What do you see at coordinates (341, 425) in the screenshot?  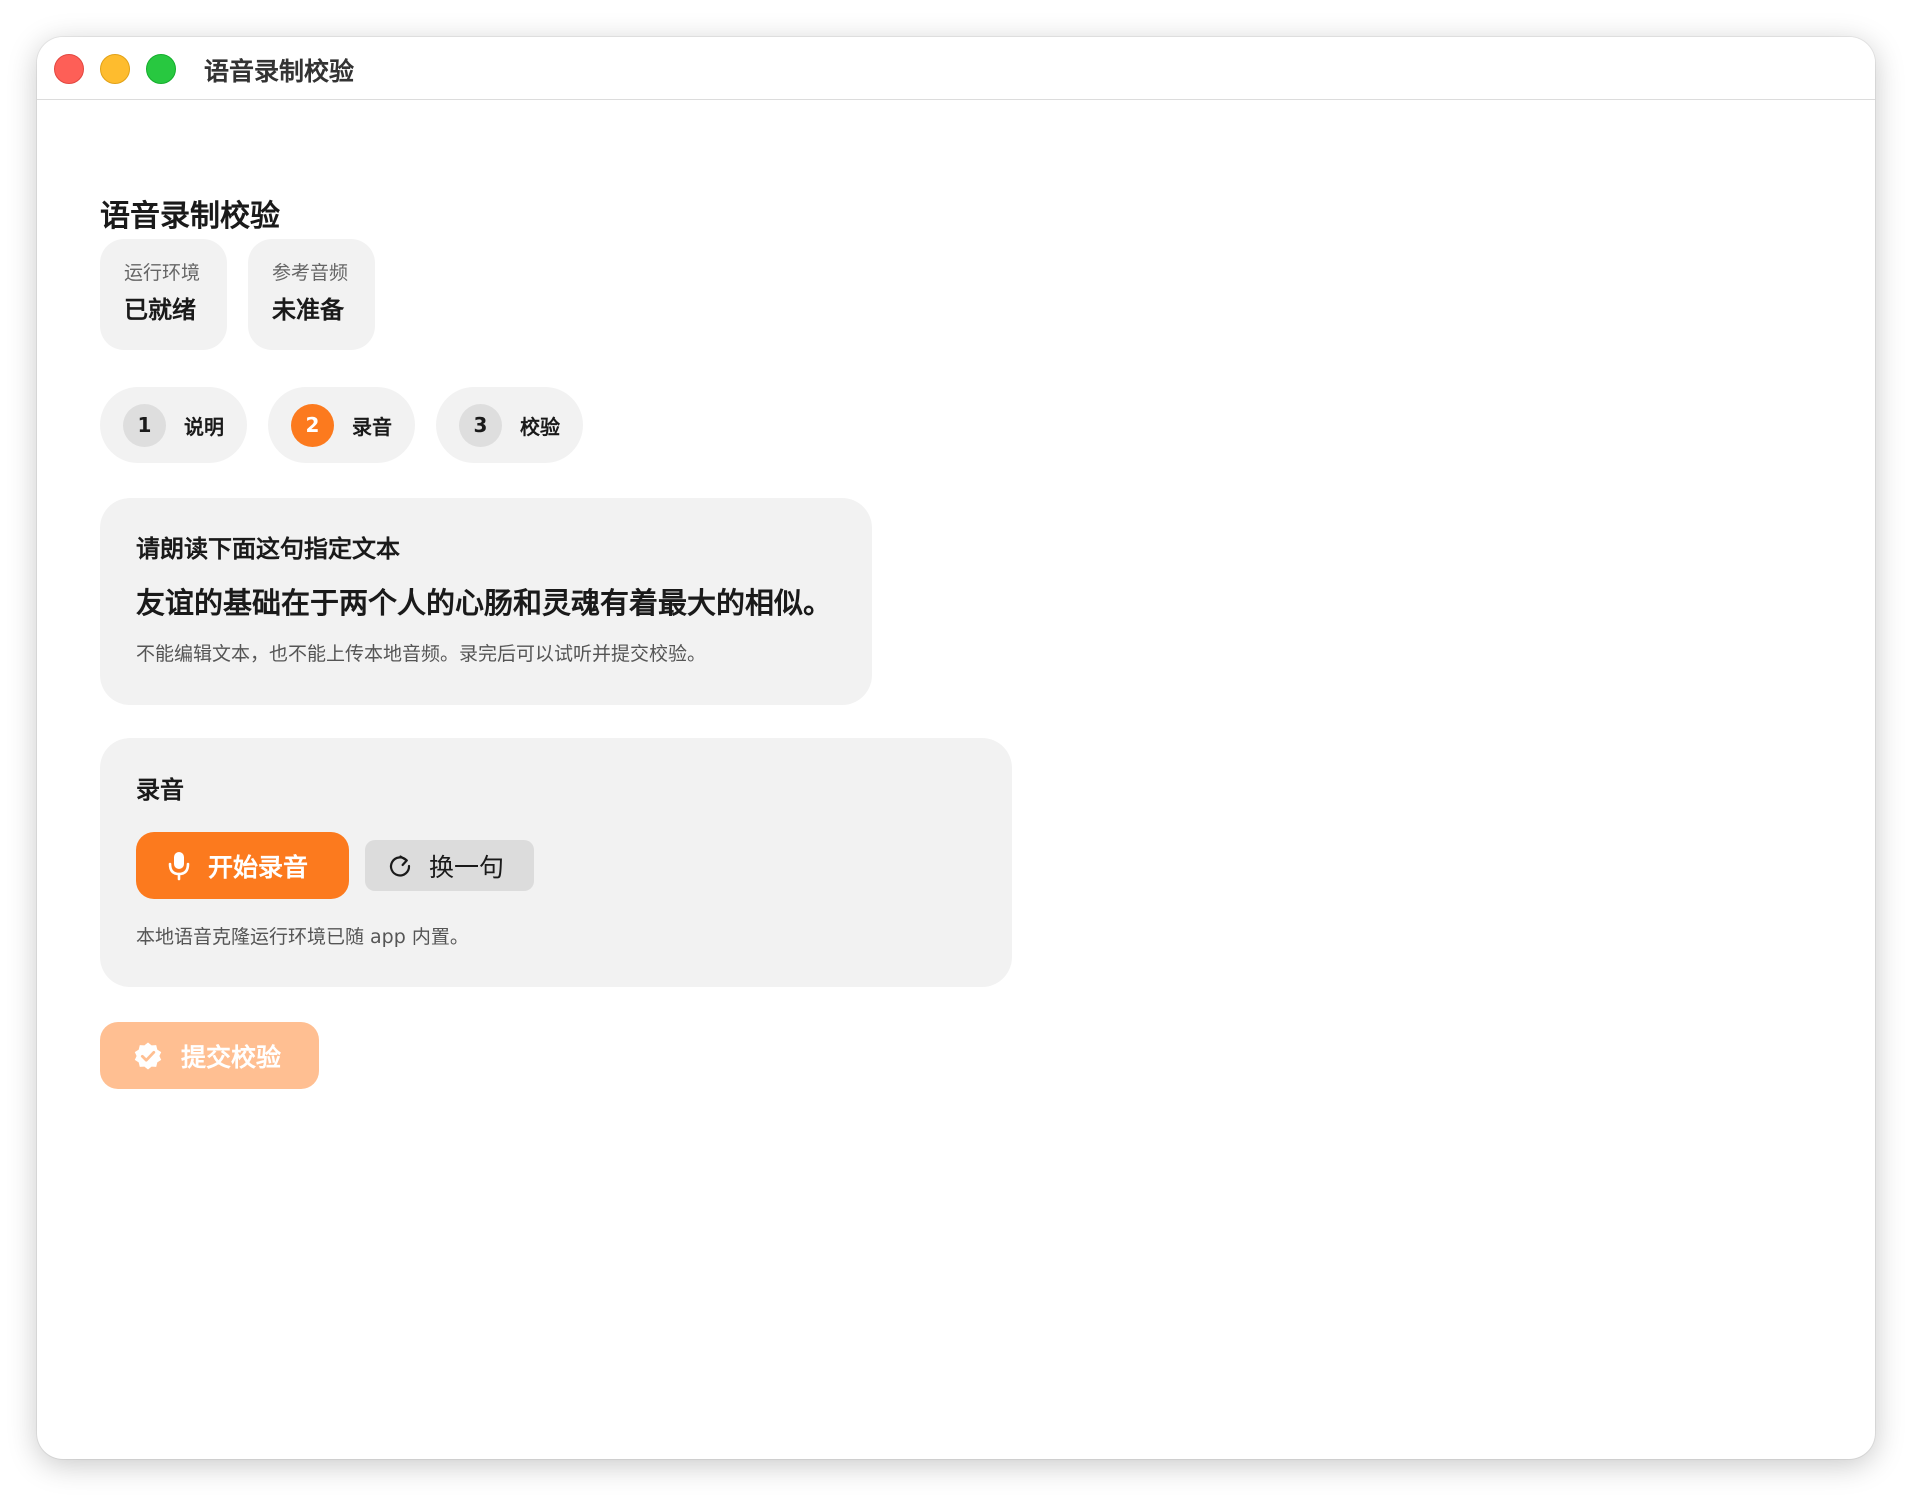 I see `step-recording: 2 录音` at bounding box center [341, 425].